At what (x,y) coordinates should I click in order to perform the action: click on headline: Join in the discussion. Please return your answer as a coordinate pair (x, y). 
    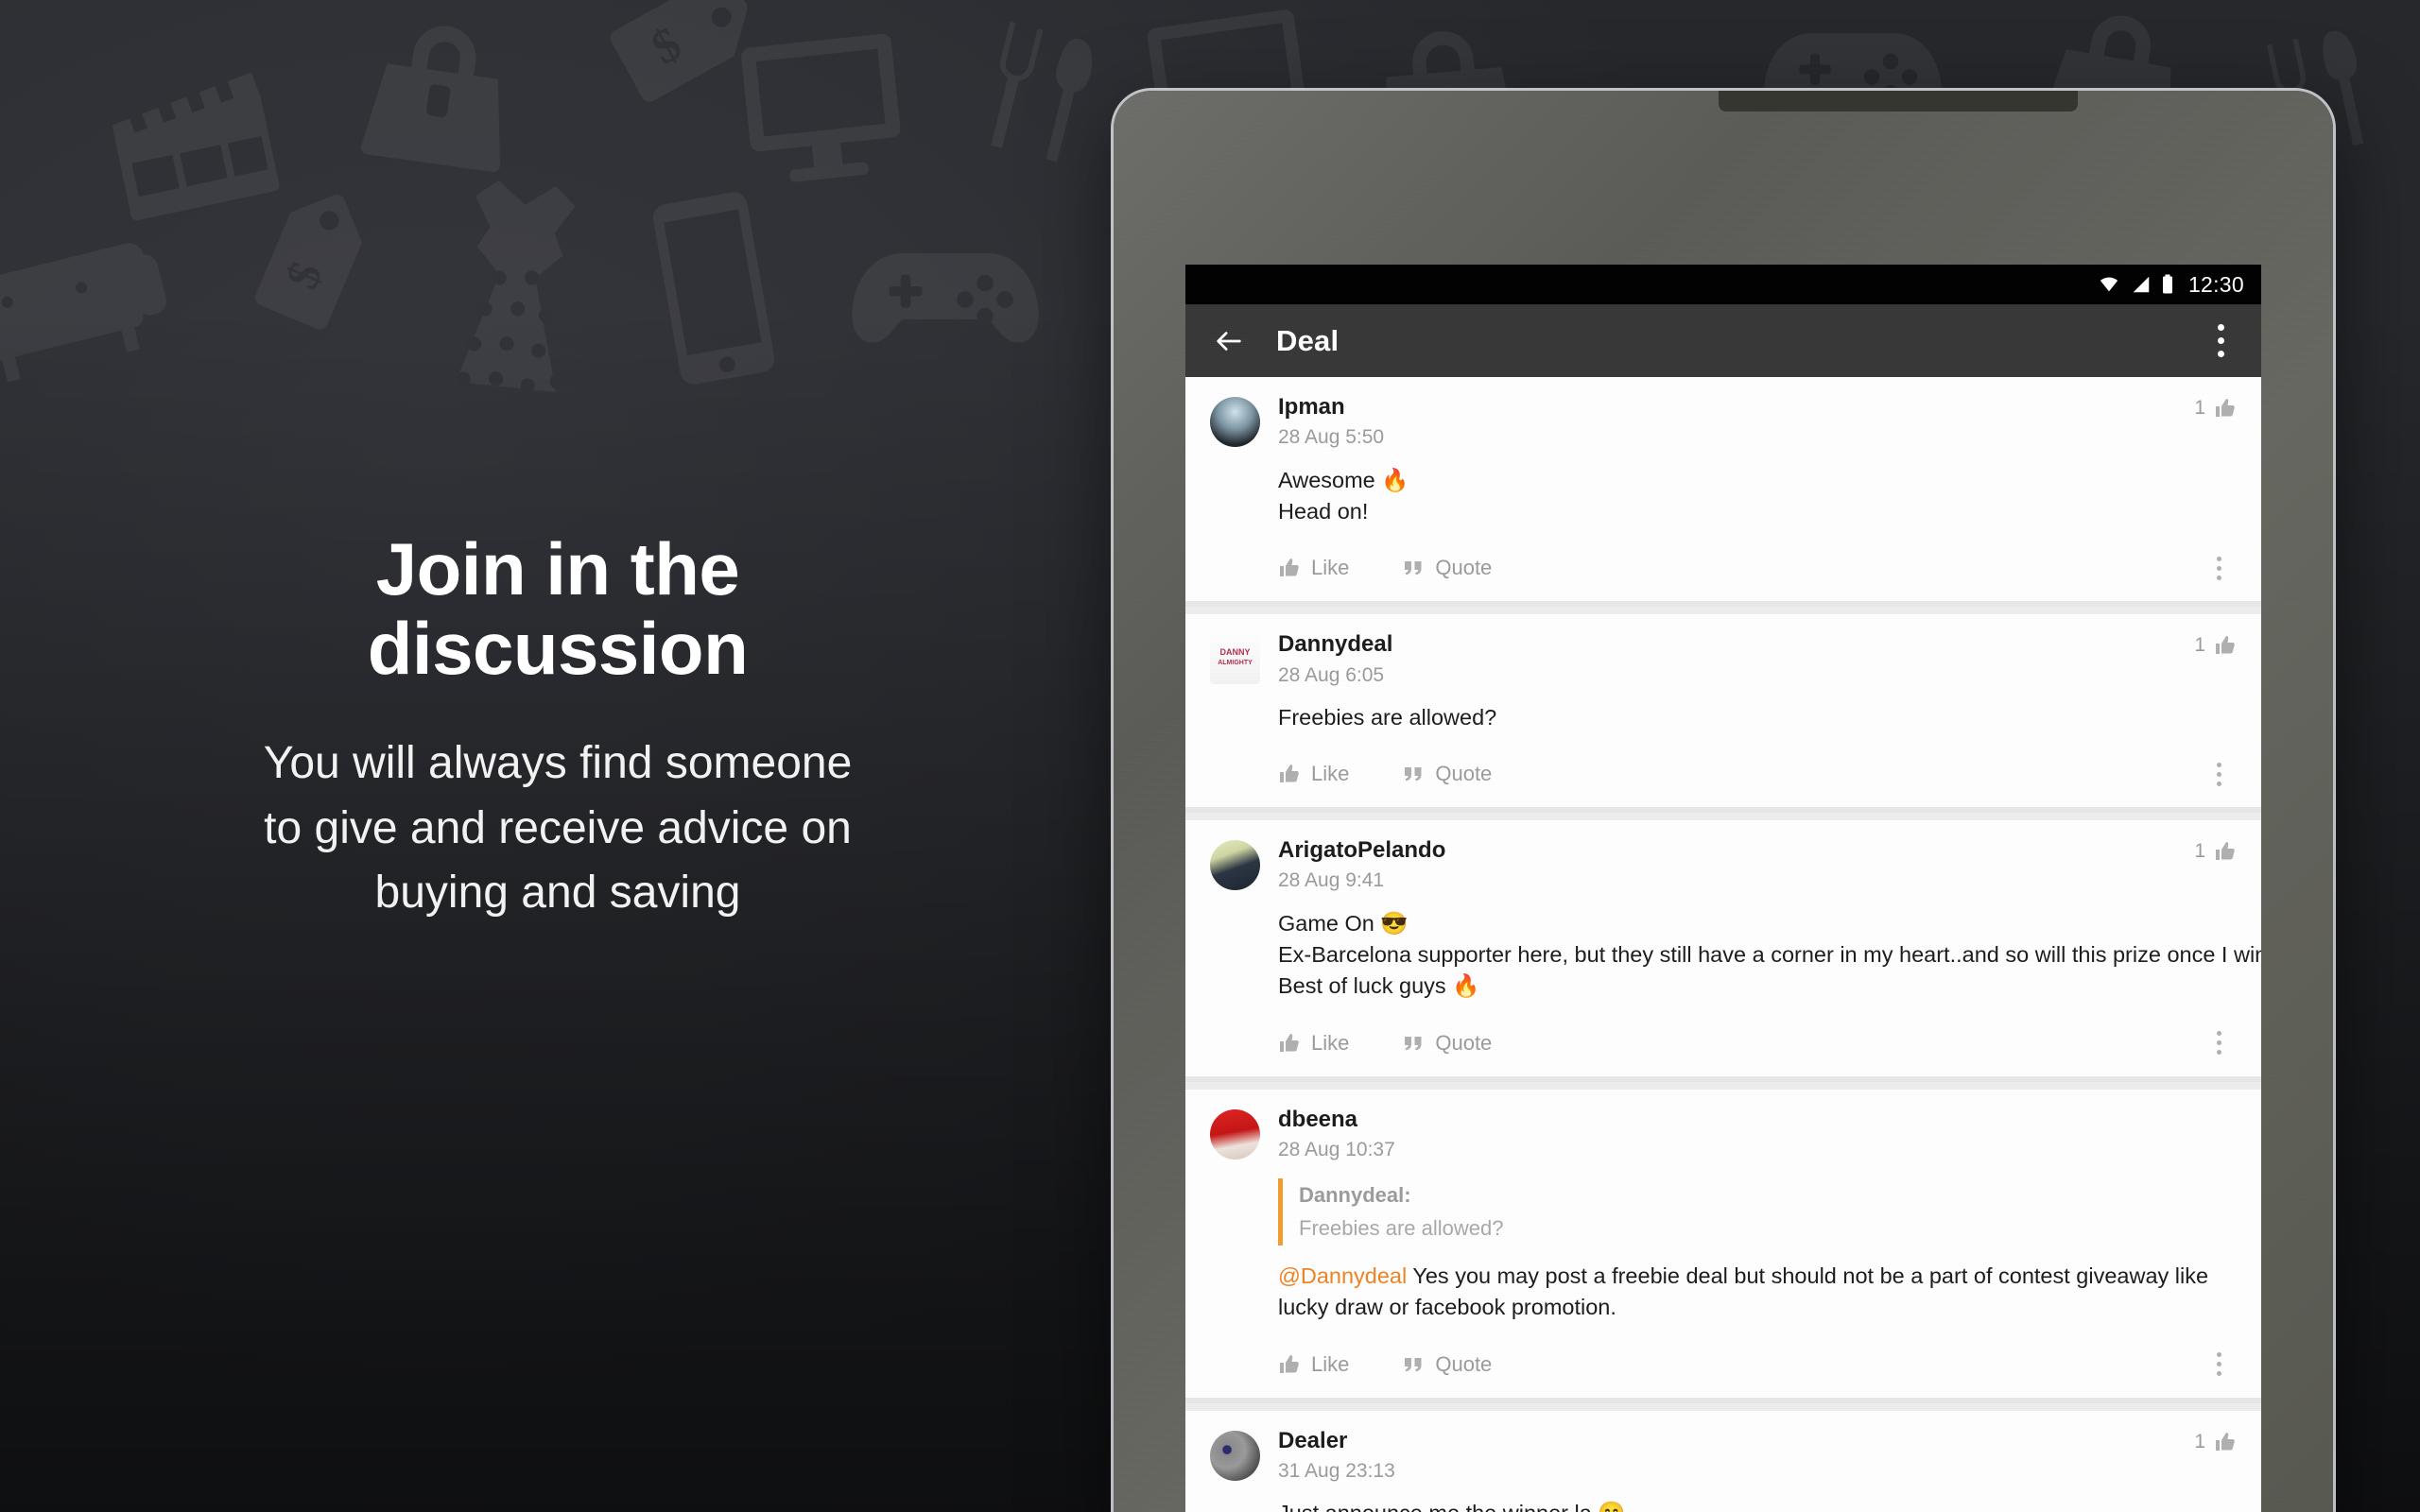
    Looking at the image, I should click on (557, 608).